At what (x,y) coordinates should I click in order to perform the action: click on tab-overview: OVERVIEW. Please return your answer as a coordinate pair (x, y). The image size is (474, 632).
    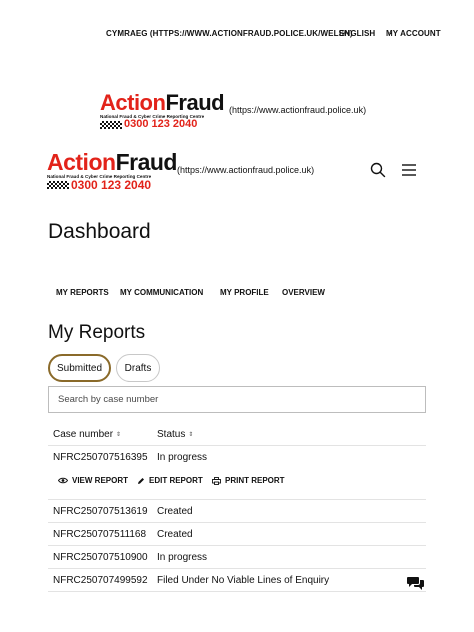
    Looking at the image, I should click on (303, 292).